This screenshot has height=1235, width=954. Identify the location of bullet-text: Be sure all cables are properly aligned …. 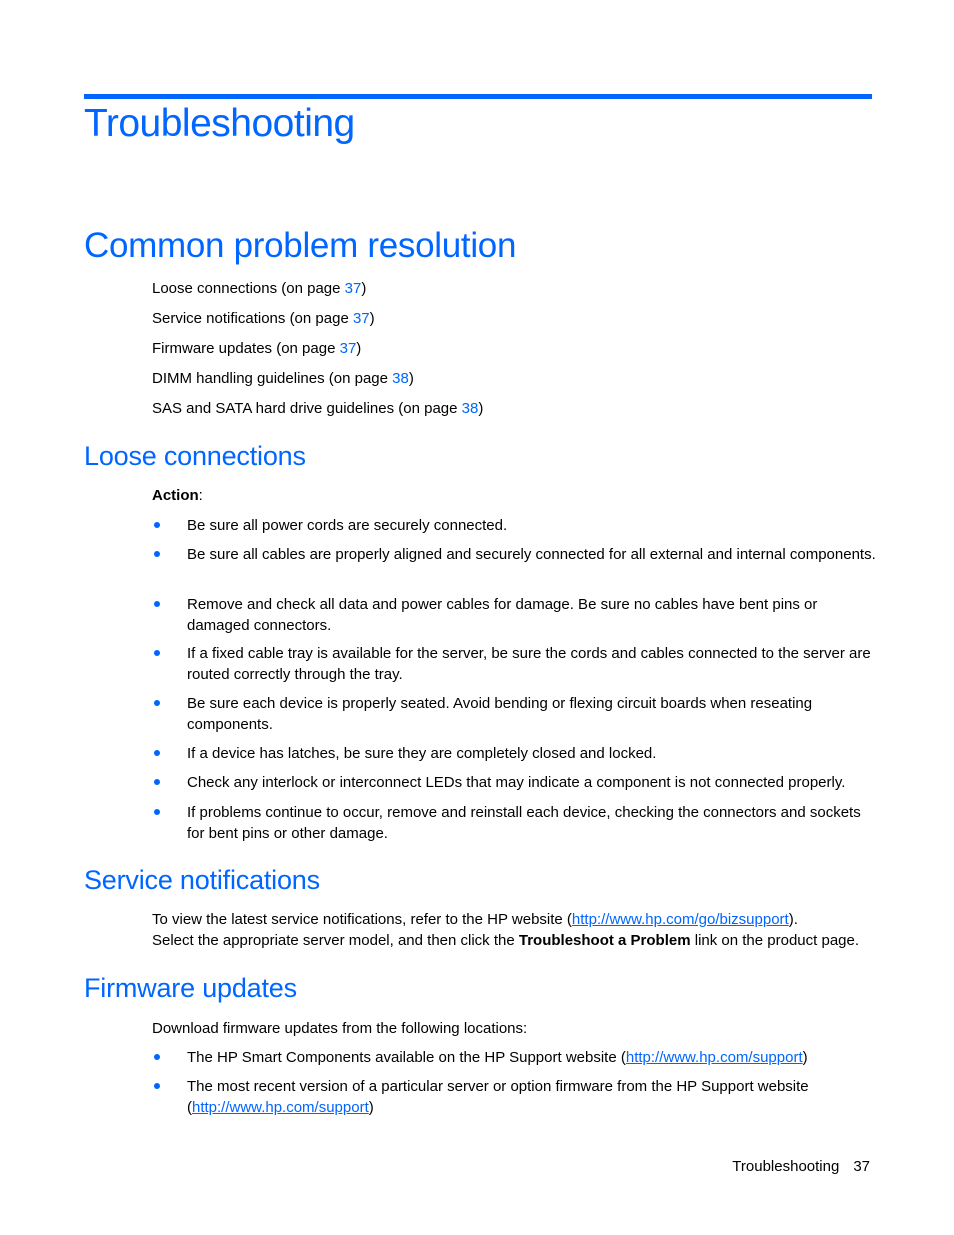
(531, 554).